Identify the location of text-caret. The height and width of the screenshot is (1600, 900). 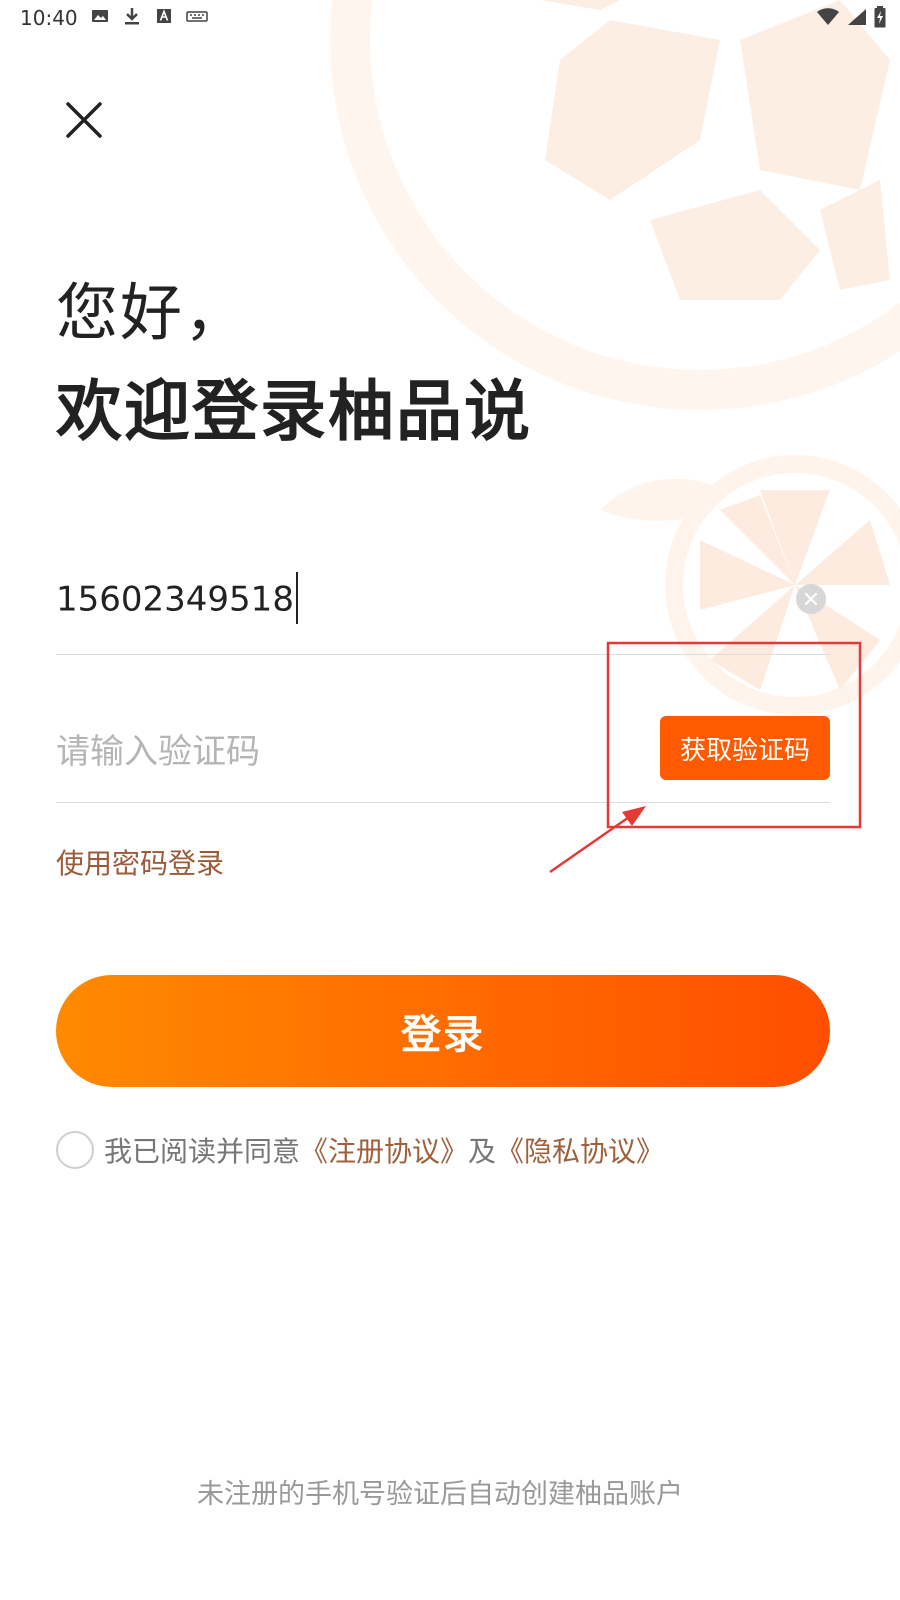
(296, 598).